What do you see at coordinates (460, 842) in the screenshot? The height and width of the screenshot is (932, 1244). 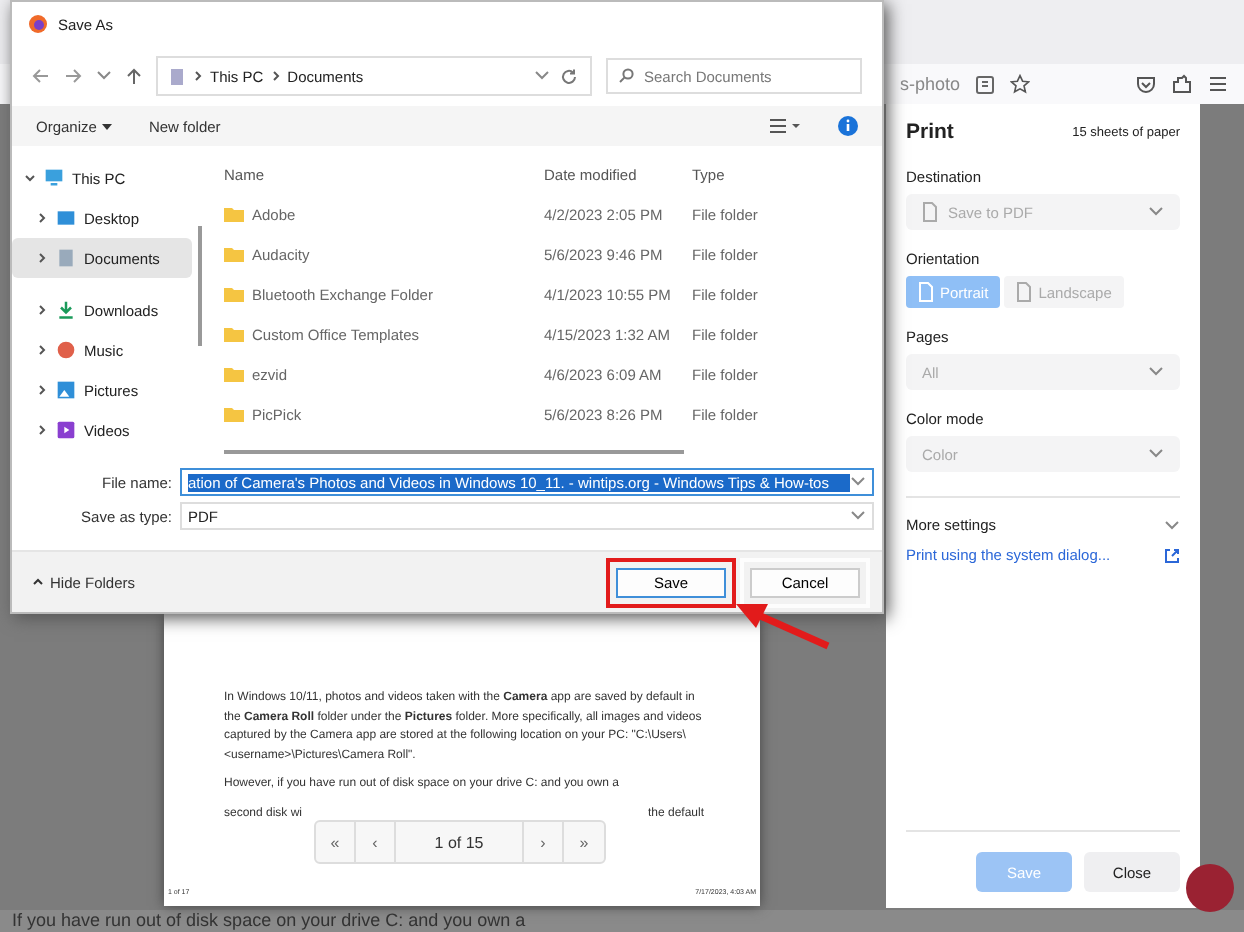 I see `page-indicator: 1 of 15` at bounding box center [460, 842].